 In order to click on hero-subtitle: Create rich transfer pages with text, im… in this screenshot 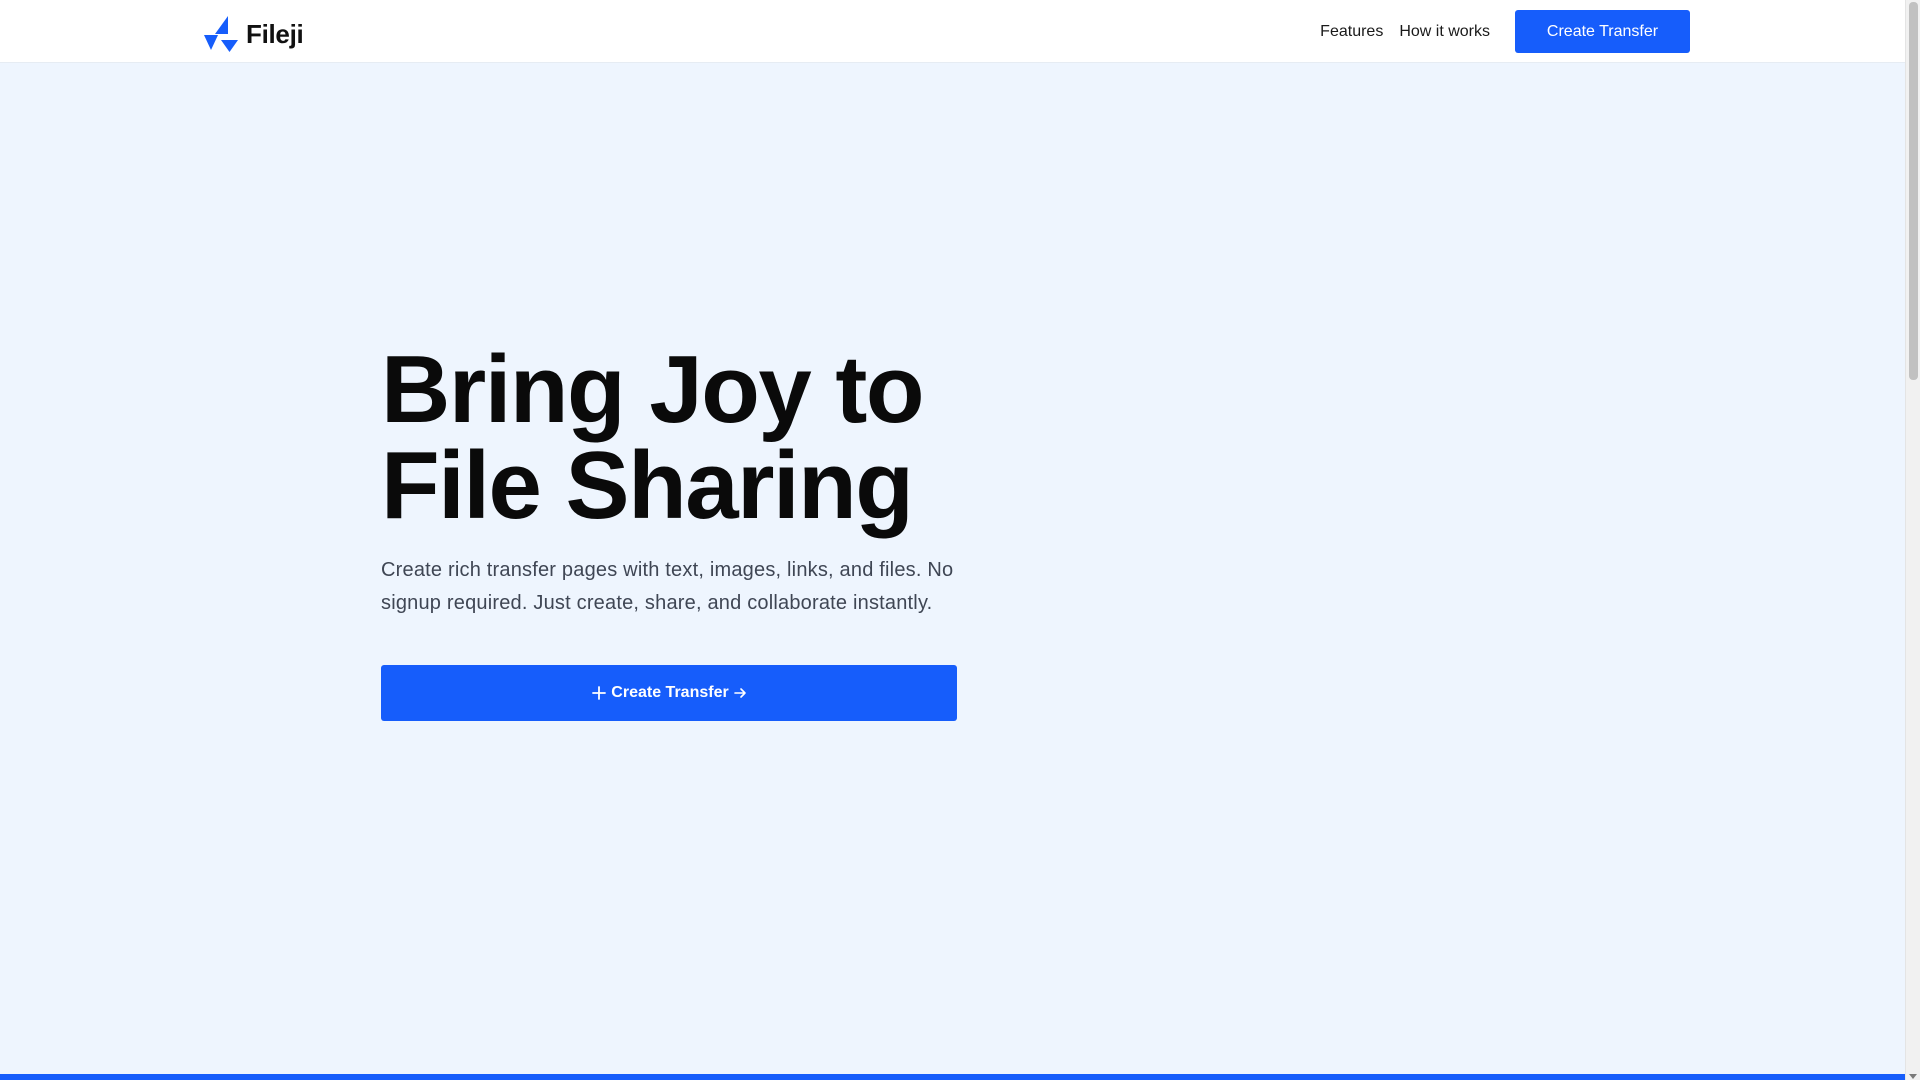, I will do `click(667, 586)`.